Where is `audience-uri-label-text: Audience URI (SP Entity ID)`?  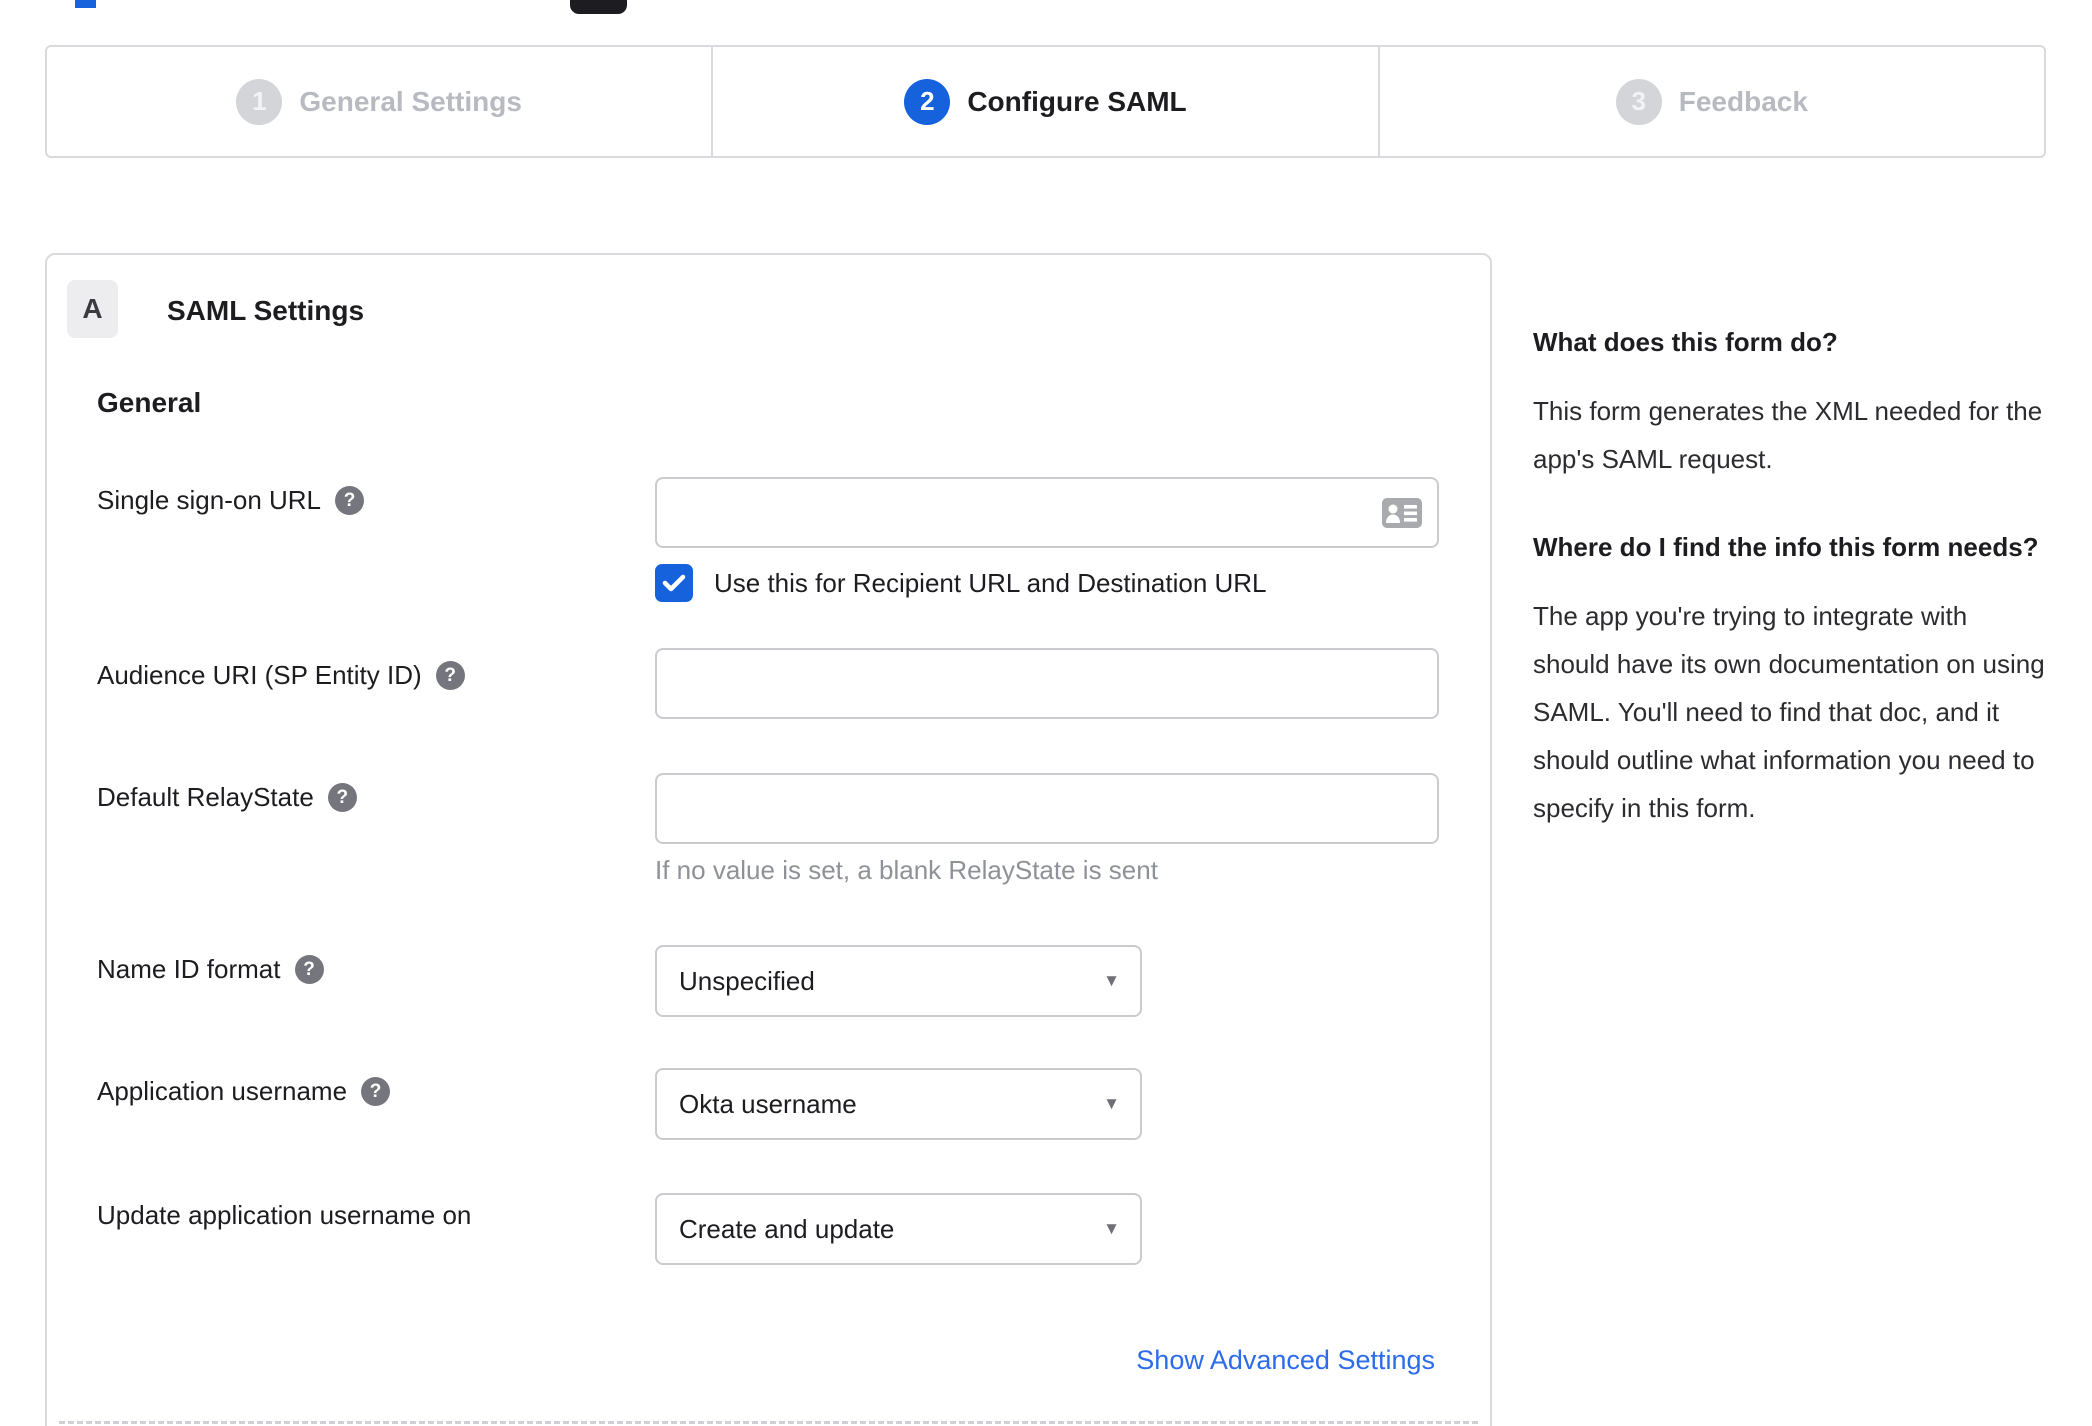 audience-uri-label-text: Audience URI (SP Entity ID) is located at coordinates (259, 675).